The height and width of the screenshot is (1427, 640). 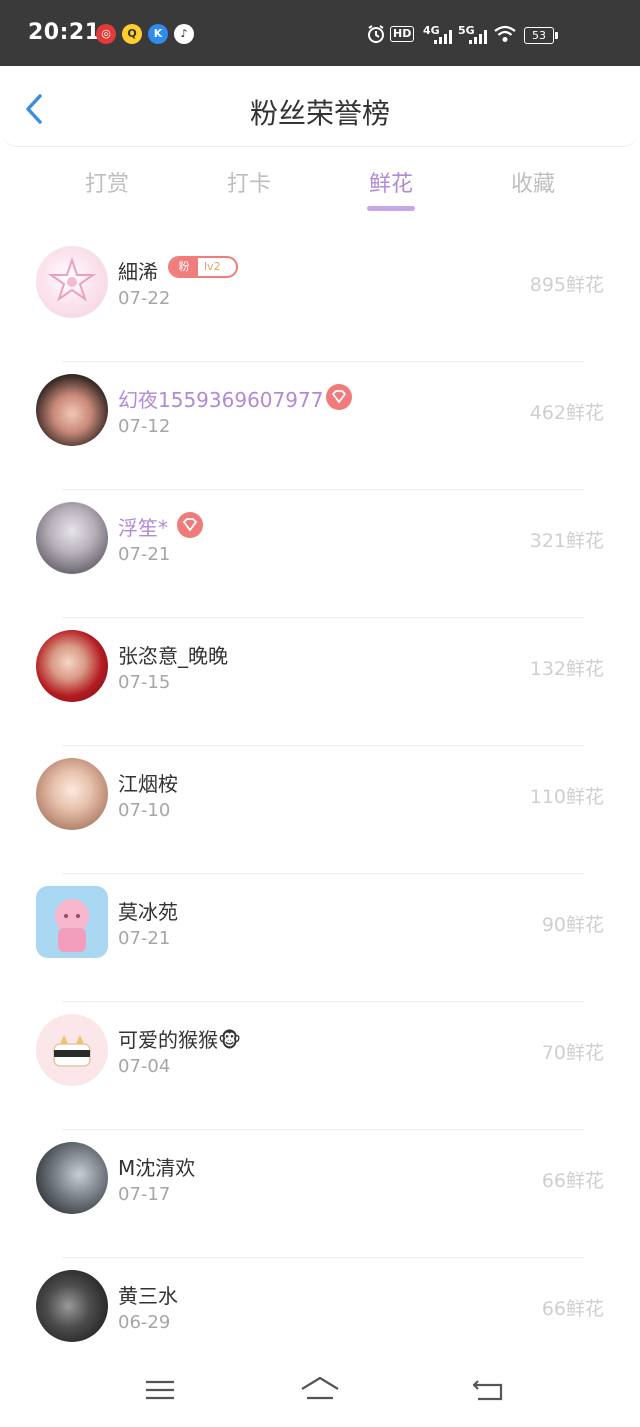 I want to click on user-name: 幻夜1559369607977, so click(x=221, y=400).